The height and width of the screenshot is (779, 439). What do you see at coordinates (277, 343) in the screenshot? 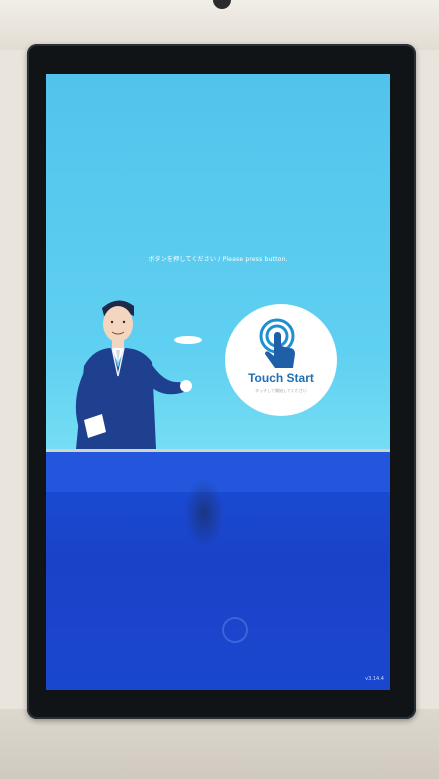
I see `hand-pointer-touch-icon` at bounding box center [277, 343].